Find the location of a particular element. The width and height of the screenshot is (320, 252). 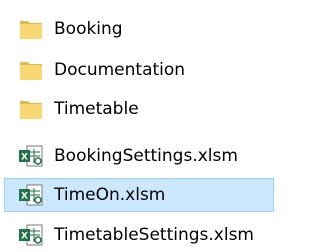

item-label: BookingSettings.xlsm is located at coordinates (146, 156).